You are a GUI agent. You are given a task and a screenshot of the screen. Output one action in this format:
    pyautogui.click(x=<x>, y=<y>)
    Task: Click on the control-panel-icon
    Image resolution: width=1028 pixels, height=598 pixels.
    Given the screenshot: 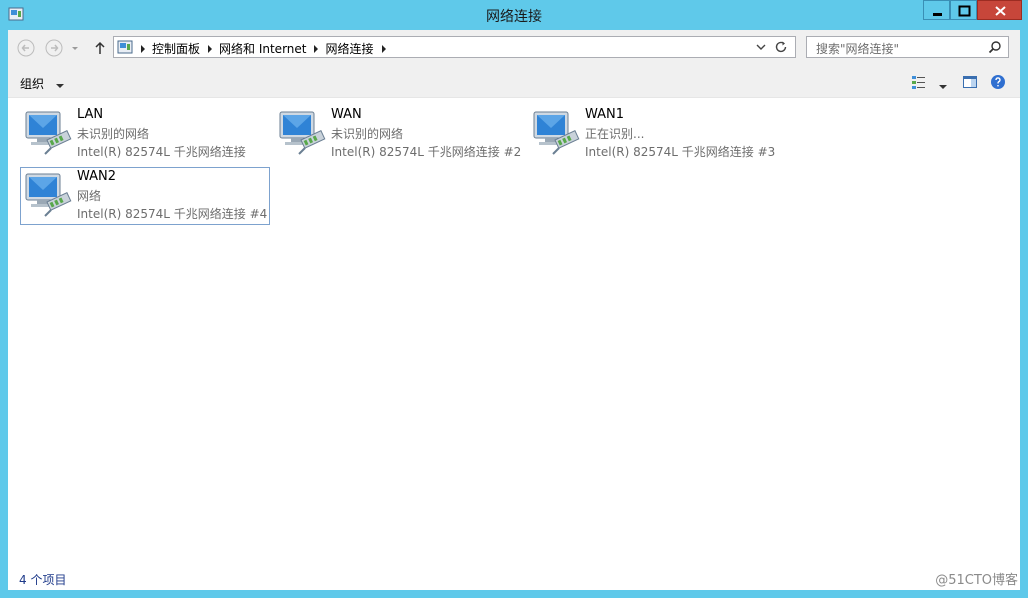 What is the action you would take?
    pyautogui.click(x=125, y=48)
    